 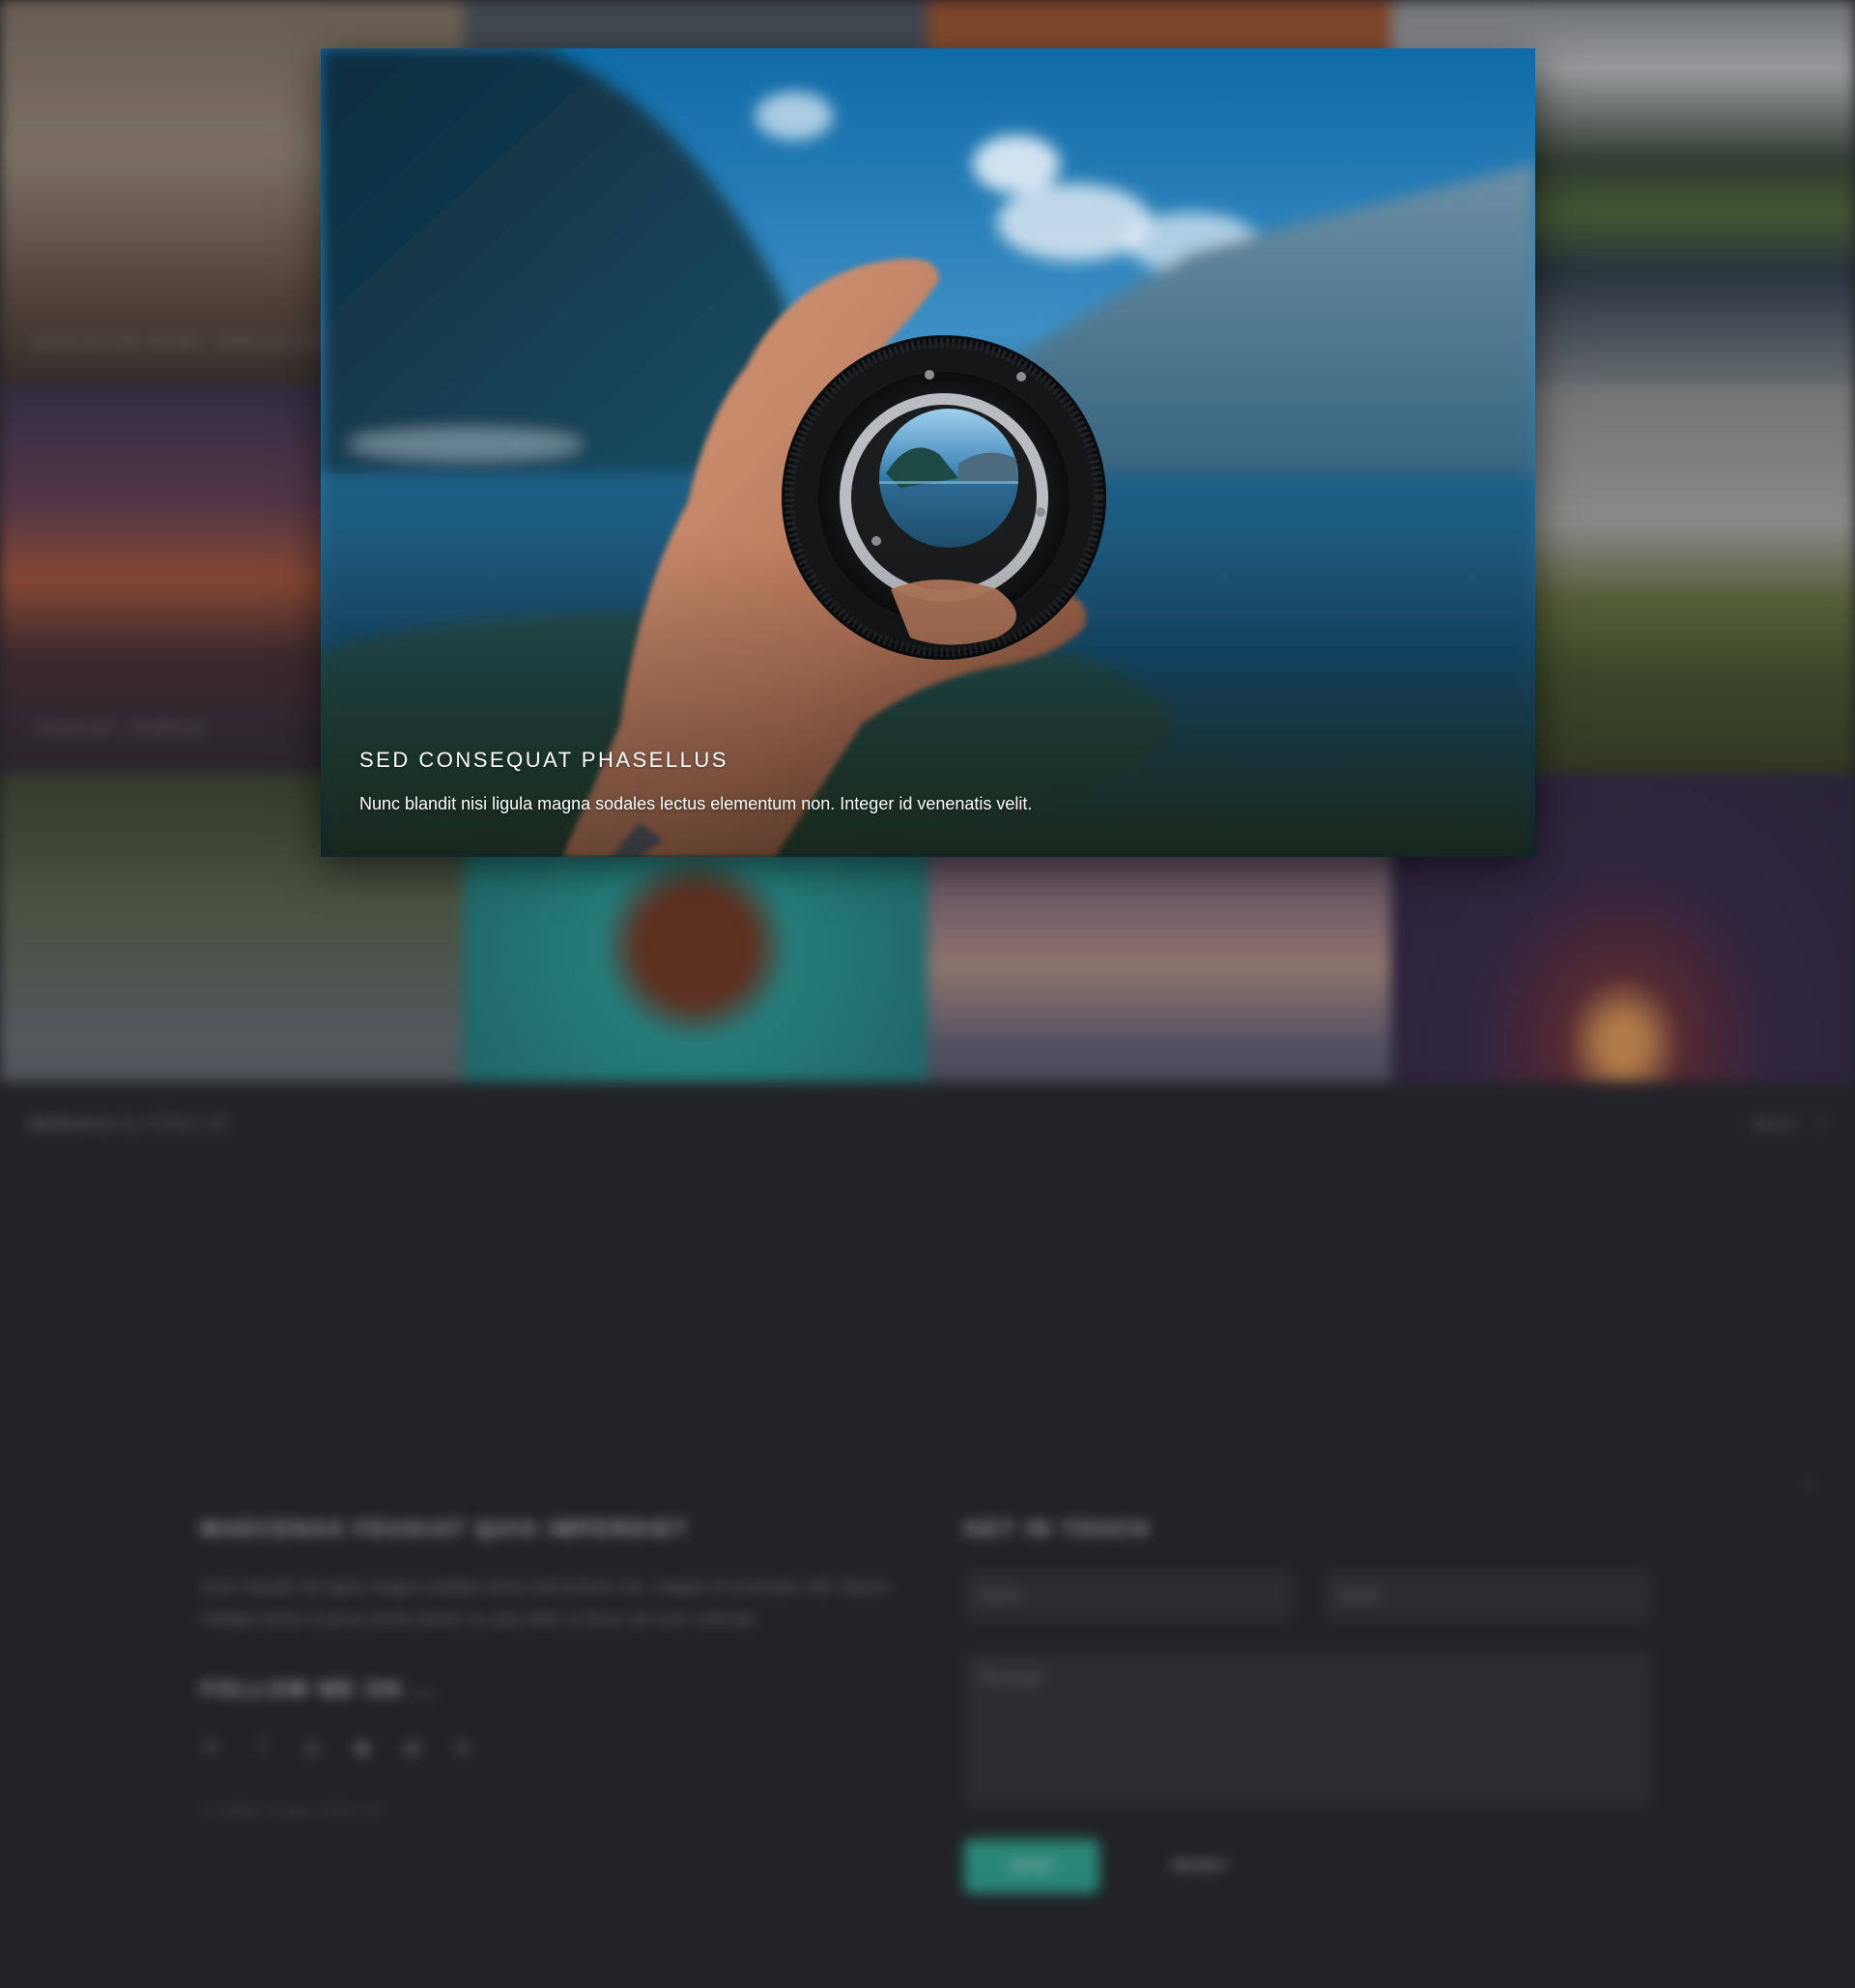 What do you see at coordinates (543, 760) in the screenshot?
I see `lightbox-title: SED CONSEQUAT PHASELLUS` at bounding box center [543, 760].